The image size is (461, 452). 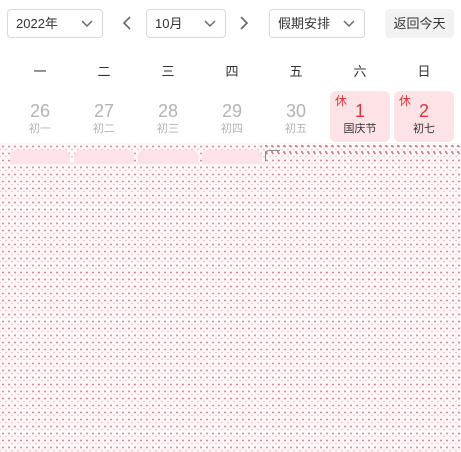 I want to click on year-select: 2022年, so click(x=55, y=23).